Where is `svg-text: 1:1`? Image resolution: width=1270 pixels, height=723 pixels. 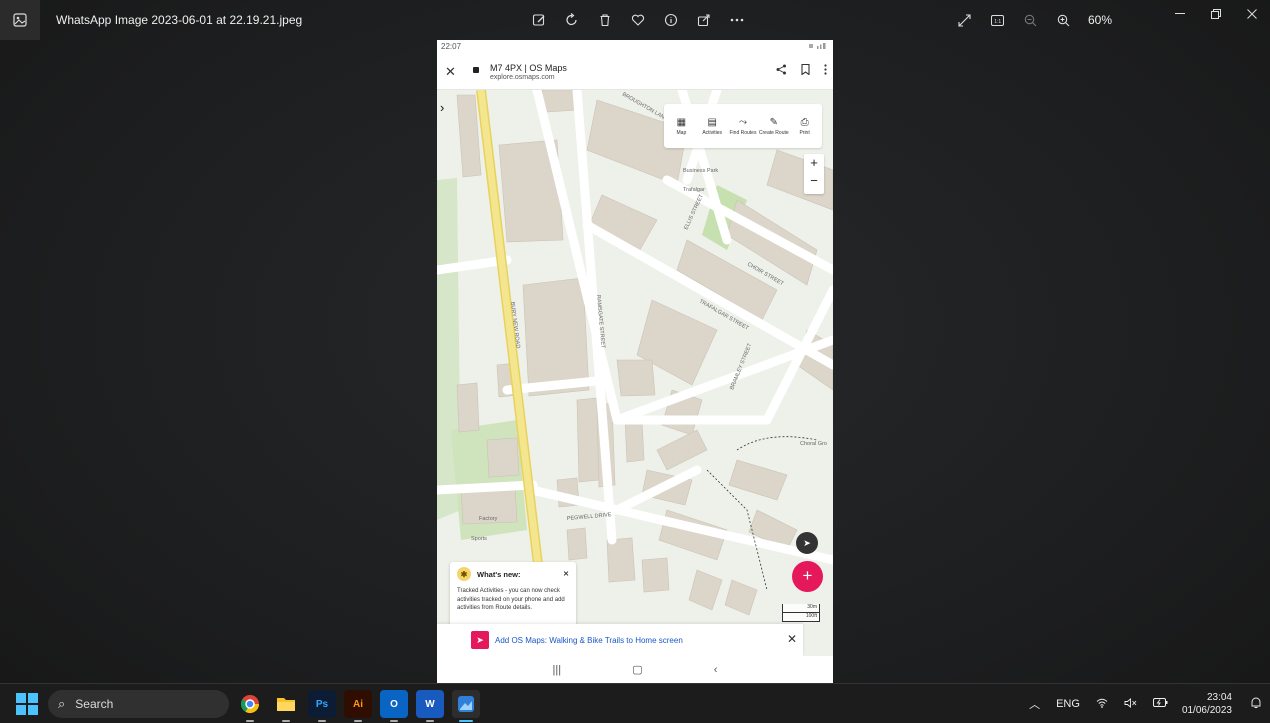
svg-text: 1:1 is located at coordinates (997, 21).